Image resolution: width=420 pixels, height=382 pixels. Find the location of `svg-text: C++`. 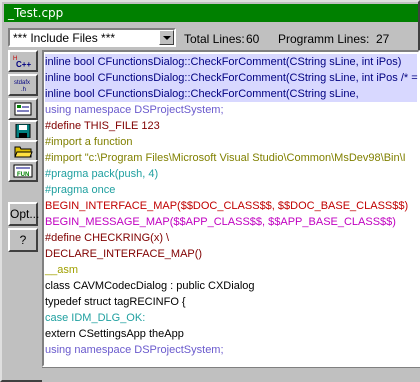

svg-text: C++ is located at coordinates (23, 64).